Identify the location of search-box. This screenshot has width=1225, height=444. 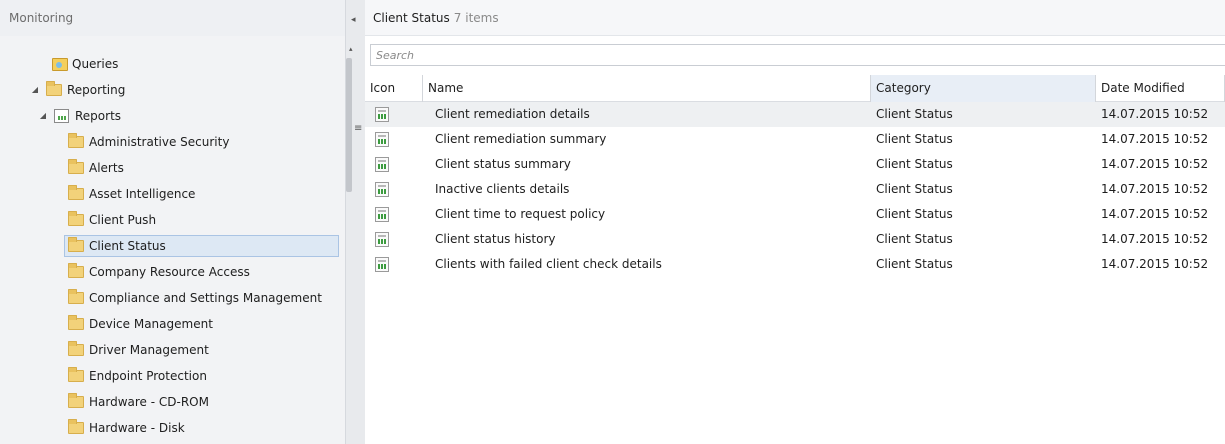
(797, 55).